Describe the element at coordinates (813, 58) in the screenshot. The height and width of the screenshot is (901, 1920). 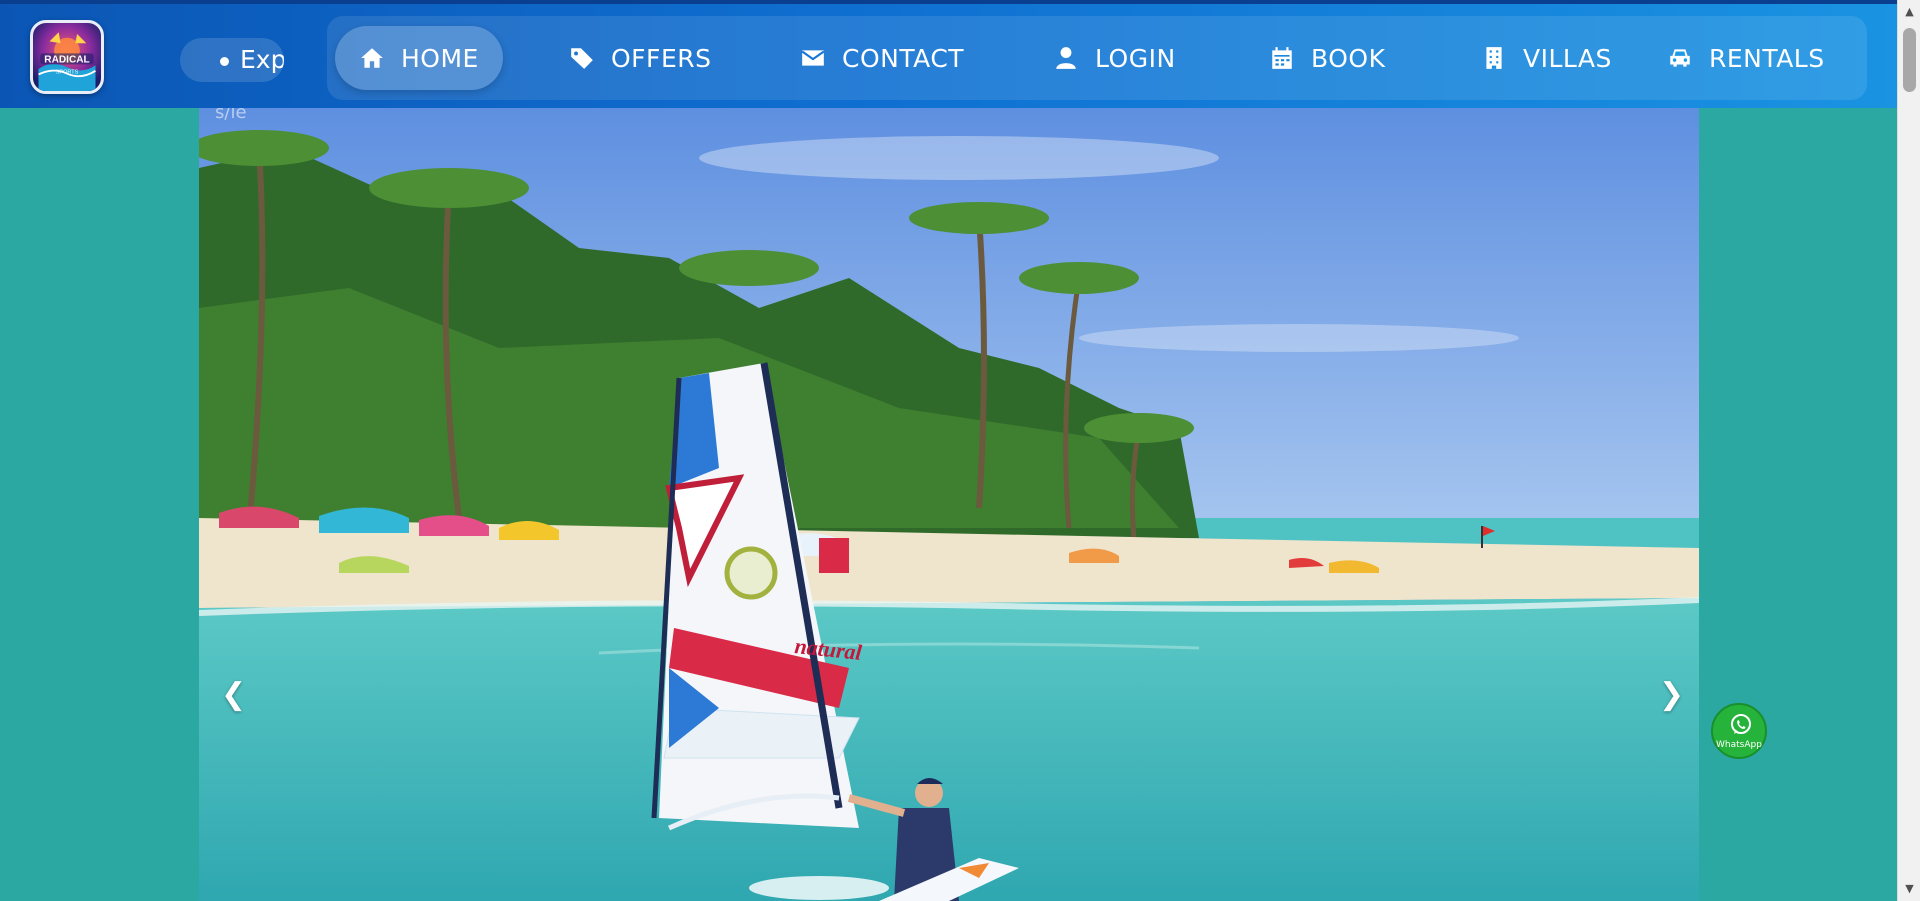
I see `envelope-icon` at that location.